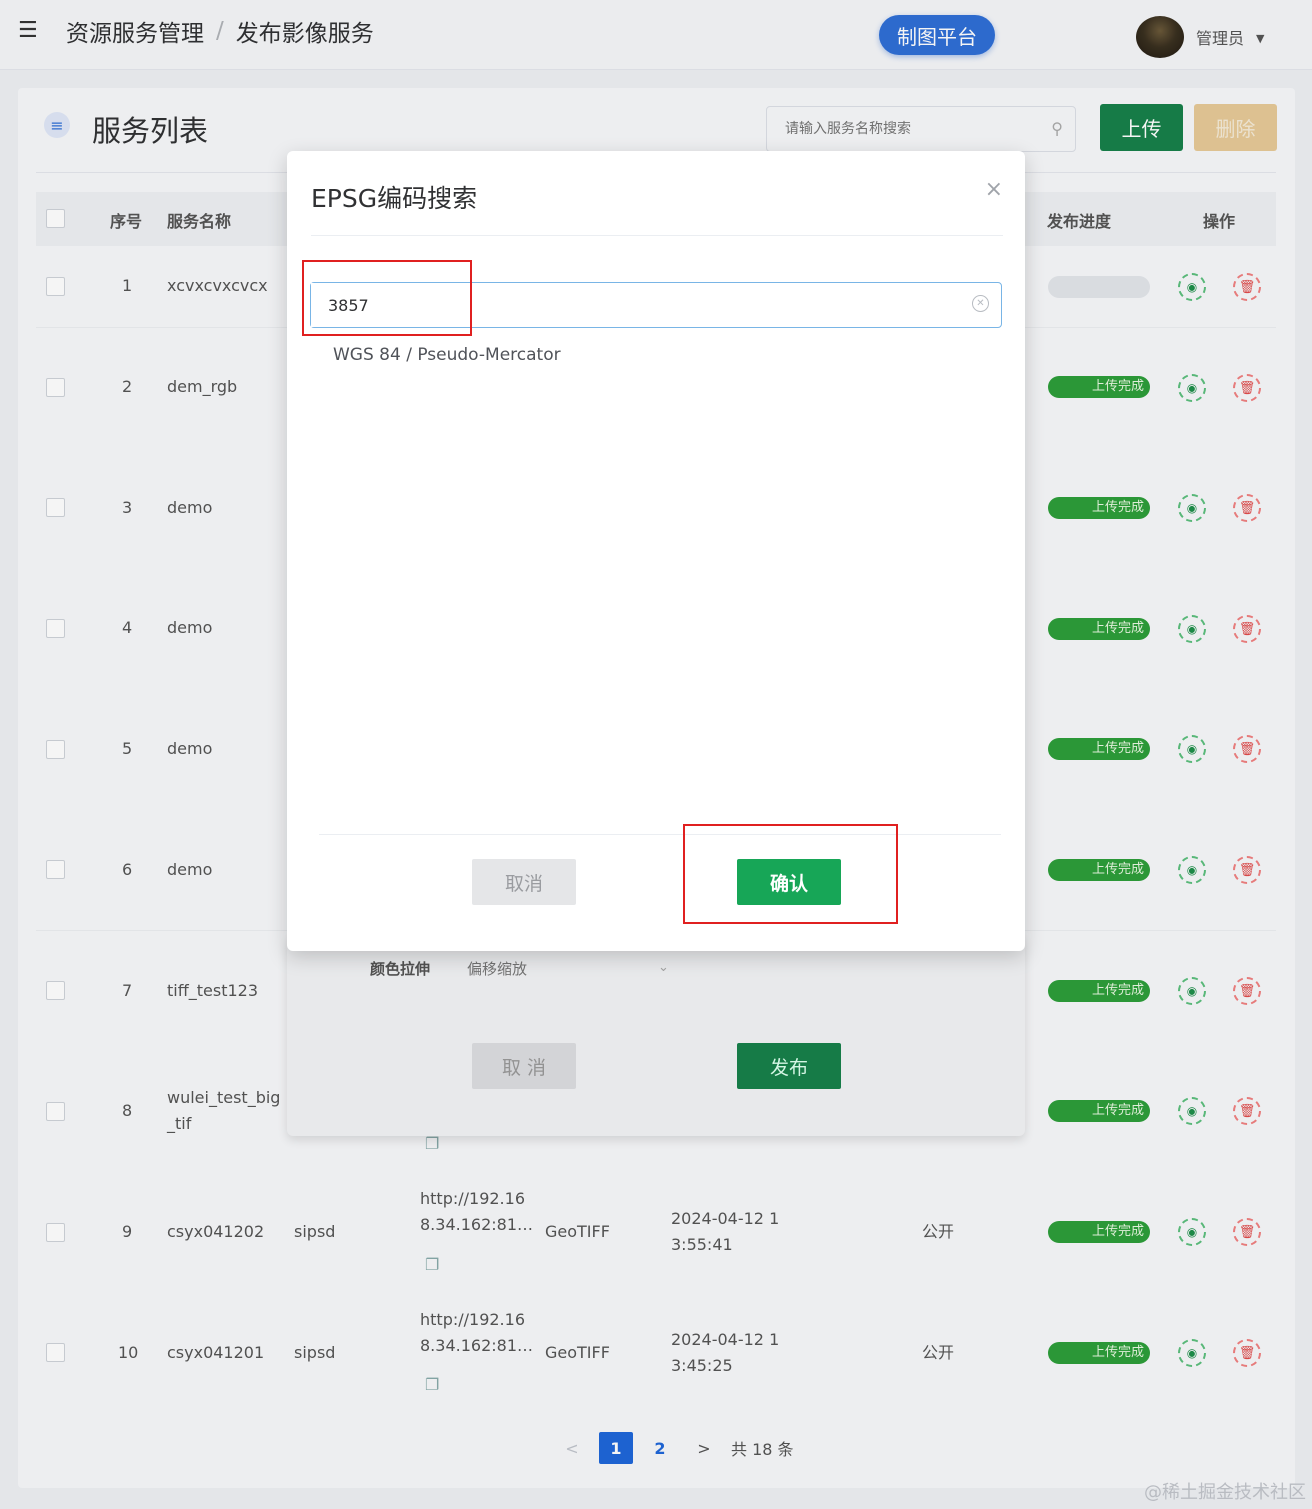  What do you see at coordinates (447, 355) in the screenshot?
I see `epsg-suggestion-item: WGS 84 / Pseudo-Mercator` at bounding box center [447, 355].